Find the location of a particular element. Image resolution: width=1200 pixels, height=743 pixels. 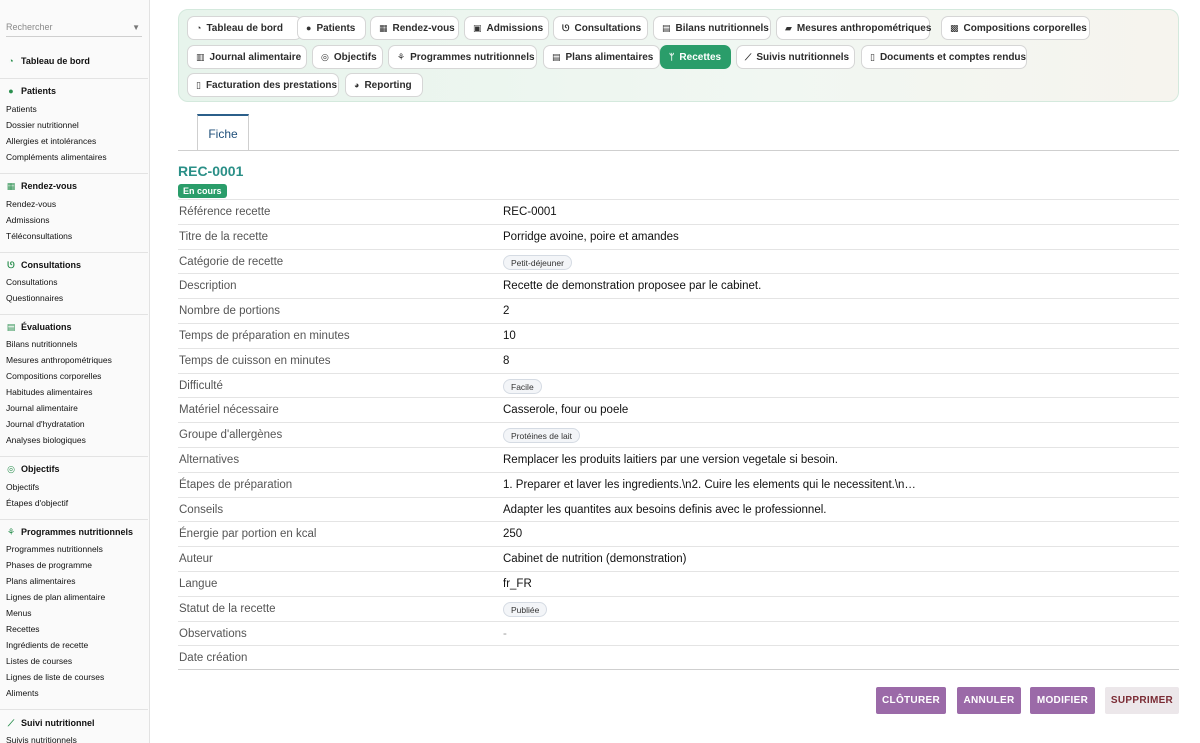

sidebar-item: Lignes de liste de courses is located at coordinates (55, 677).